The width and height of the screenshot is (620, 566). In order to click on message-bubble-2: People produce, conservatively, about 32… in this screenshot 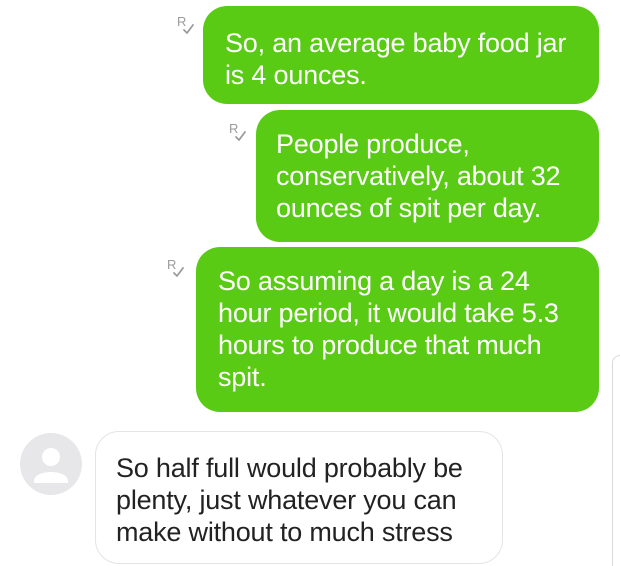, I will do `click(427, 176)`.